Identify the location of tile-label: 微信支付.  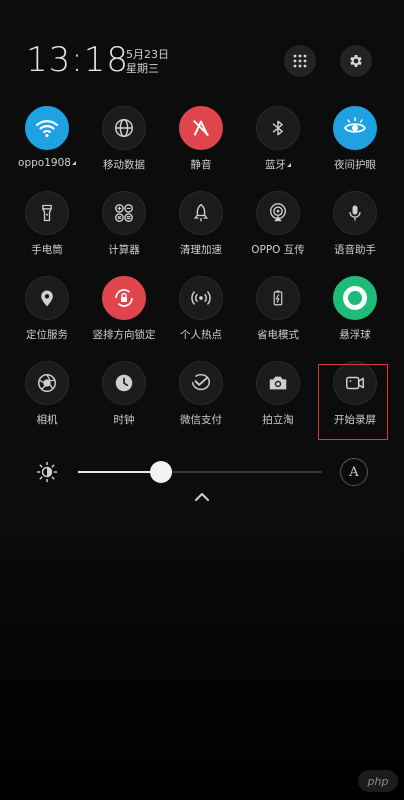
(201, 419).